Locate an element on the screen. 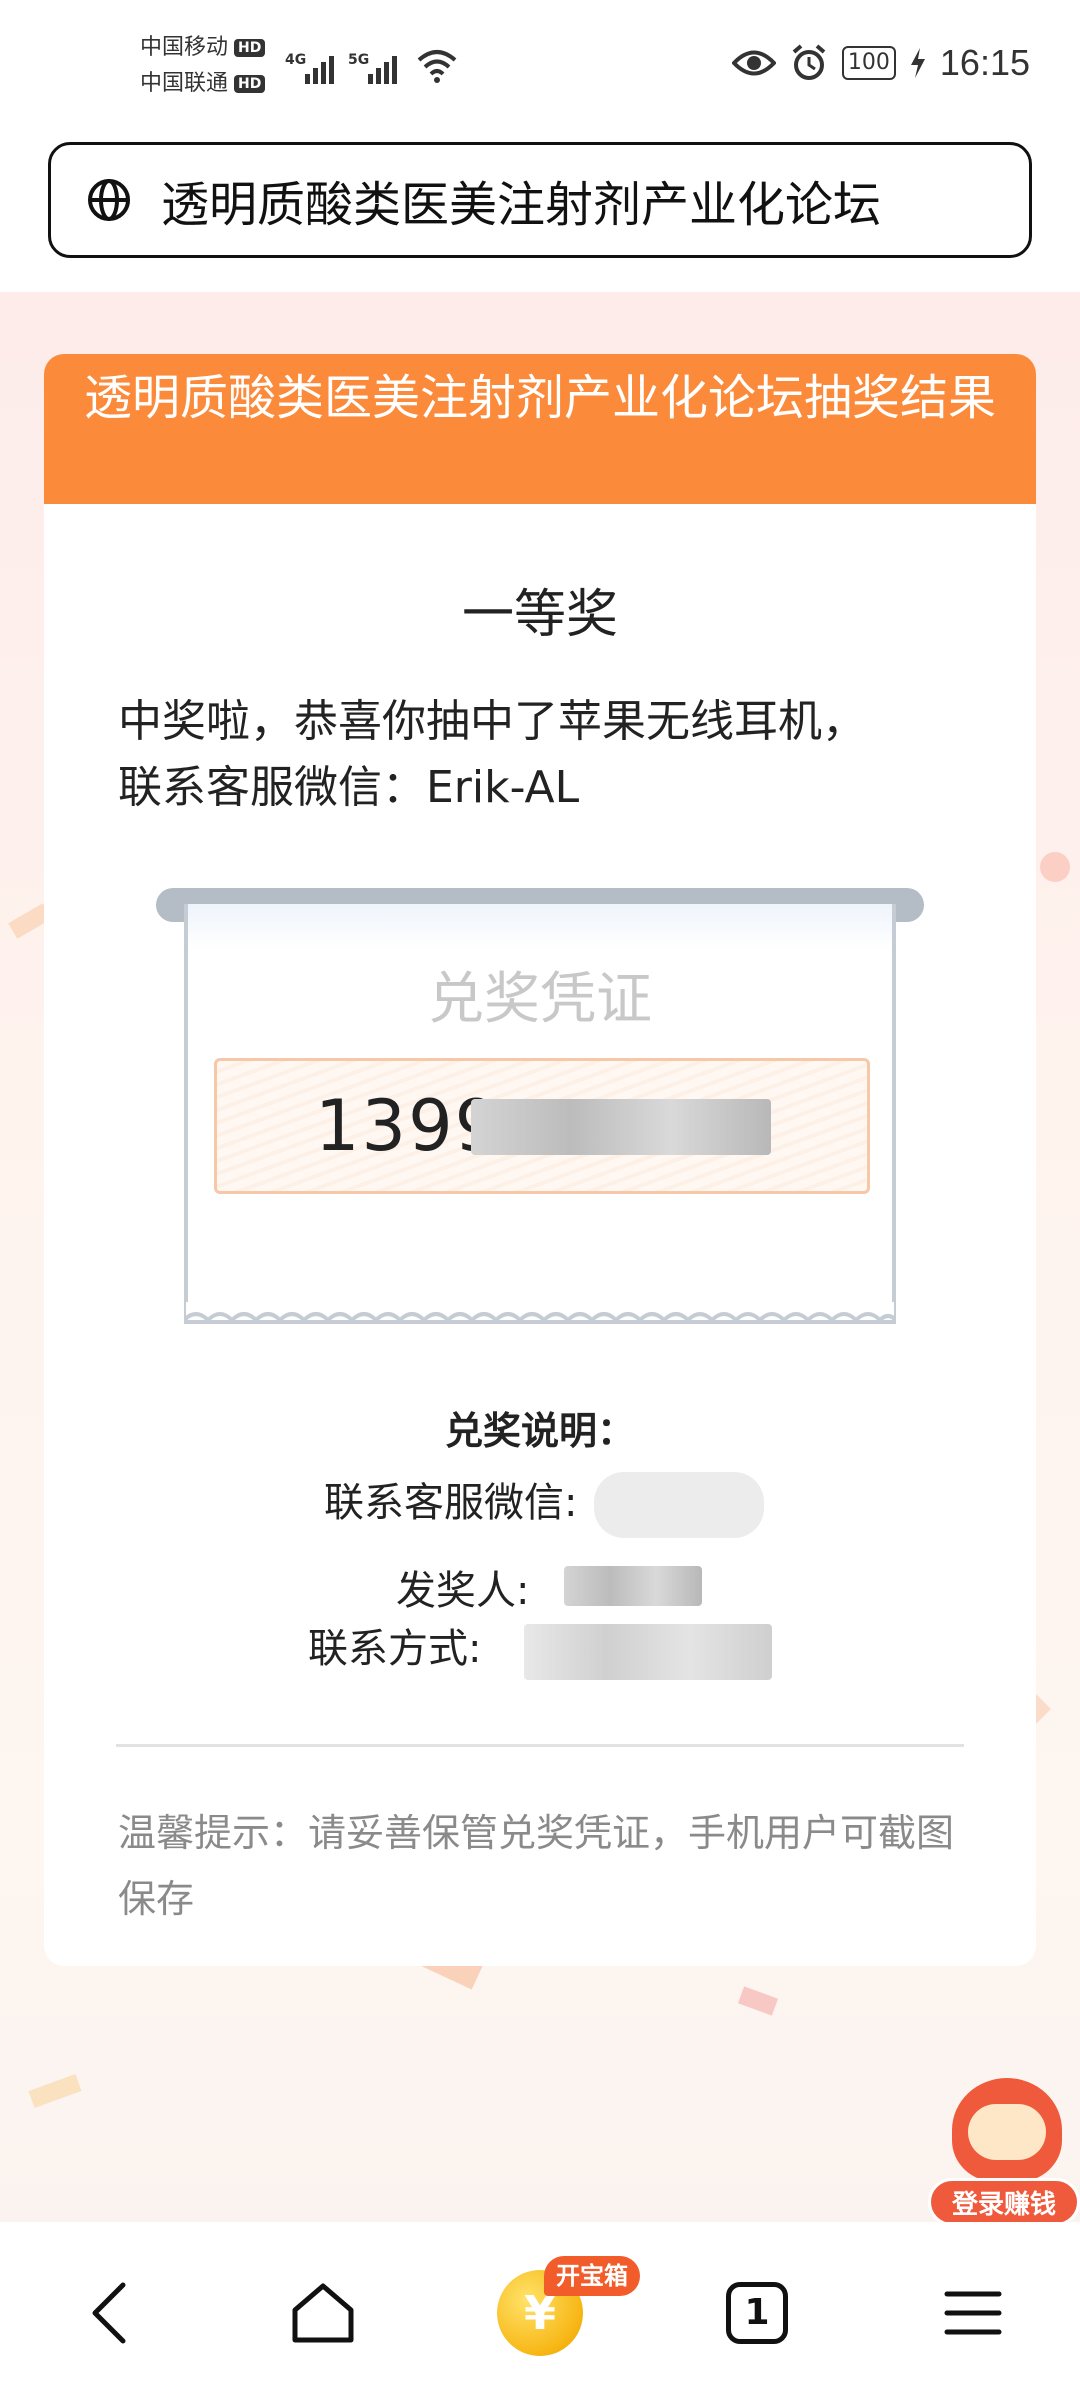 The image size is (1080, 2400). address-bar: 透明质酸类医美注射剂产业化论坛 is located at coordinates (540, 200).